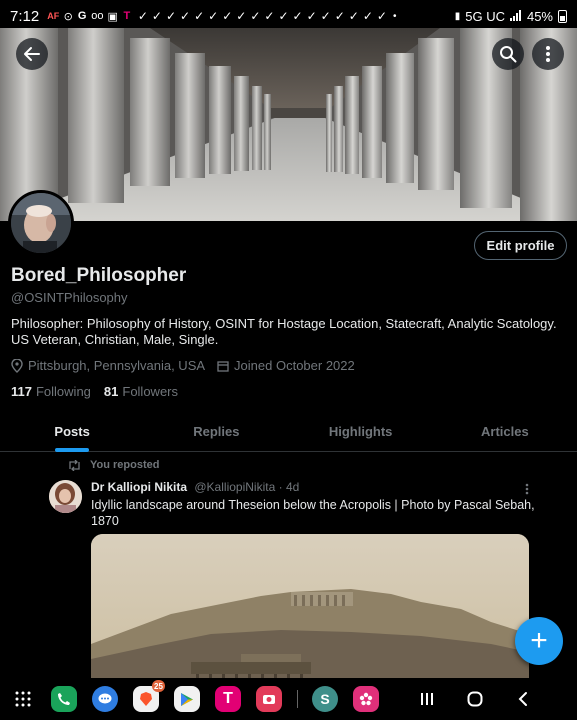  I want to click on avatar-image, so click(41, 223).